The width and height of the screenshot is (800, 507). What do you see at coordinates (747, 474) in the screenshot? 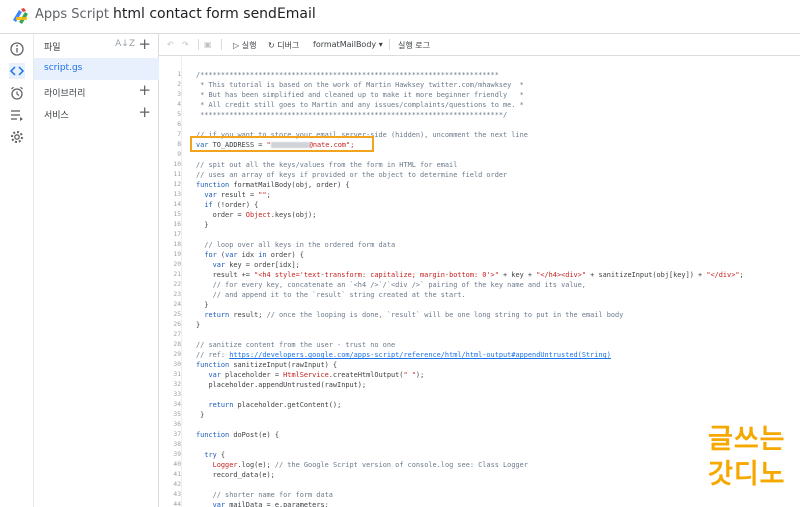
I see `watermark-line-2: 갓디노` at bounding box center [747, 474].